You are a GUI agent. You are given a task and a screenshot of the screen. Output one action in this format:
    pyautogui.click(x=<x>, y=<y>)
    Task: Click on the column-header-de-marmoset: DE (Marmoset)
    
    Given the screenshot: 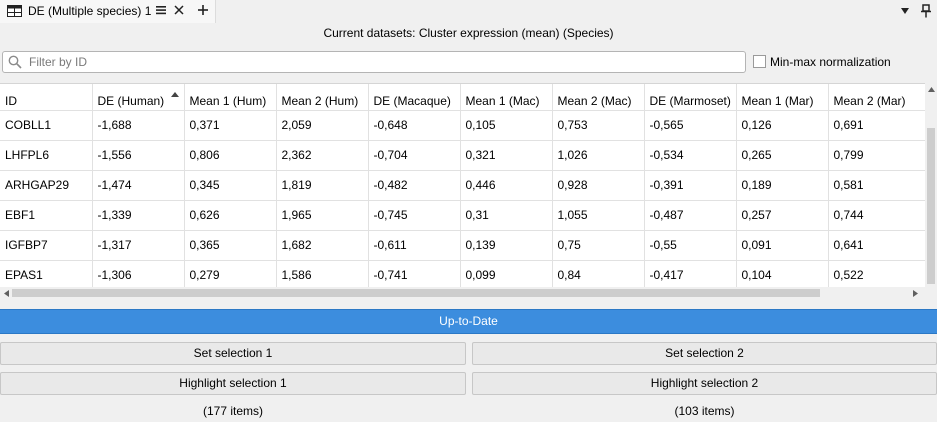 What is the action you would take?
    pyautogui.click(x=690, y=97)
    